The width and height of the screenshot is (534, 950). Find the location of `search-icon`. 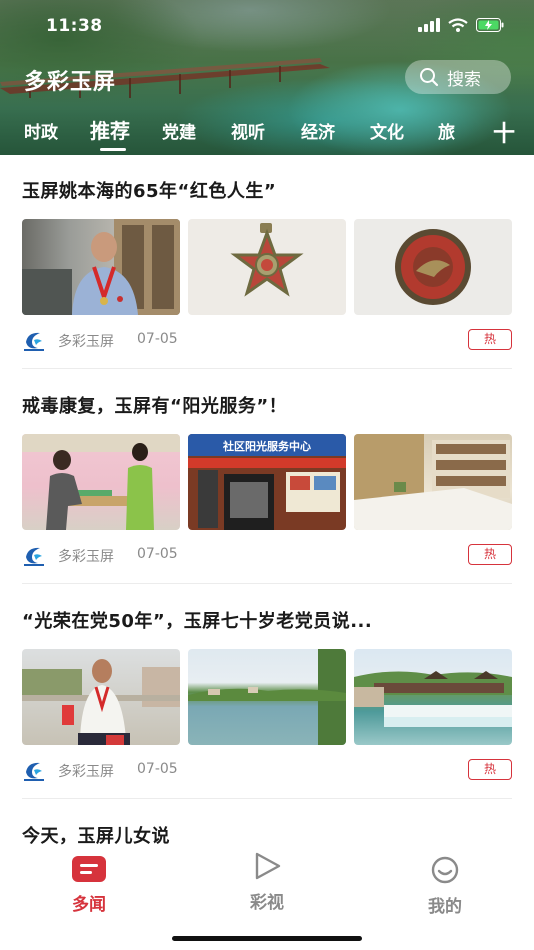

search-icon is located at coordinates (429, 77).